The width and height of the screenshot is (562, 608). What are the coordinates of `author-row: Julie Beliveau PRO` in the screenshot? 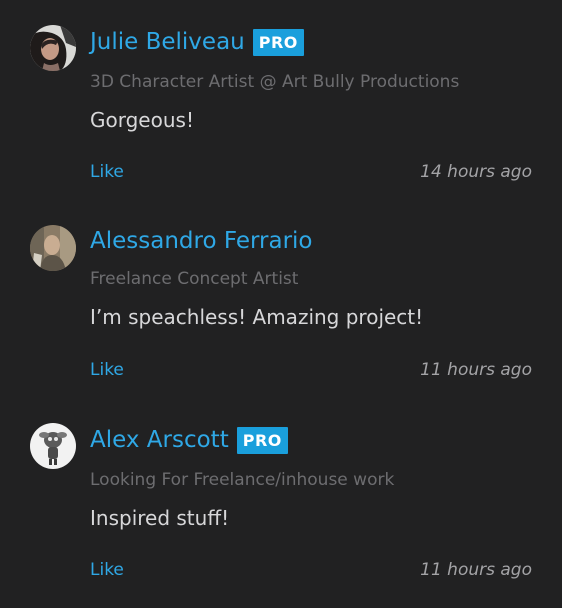 It's located at (197, 42).